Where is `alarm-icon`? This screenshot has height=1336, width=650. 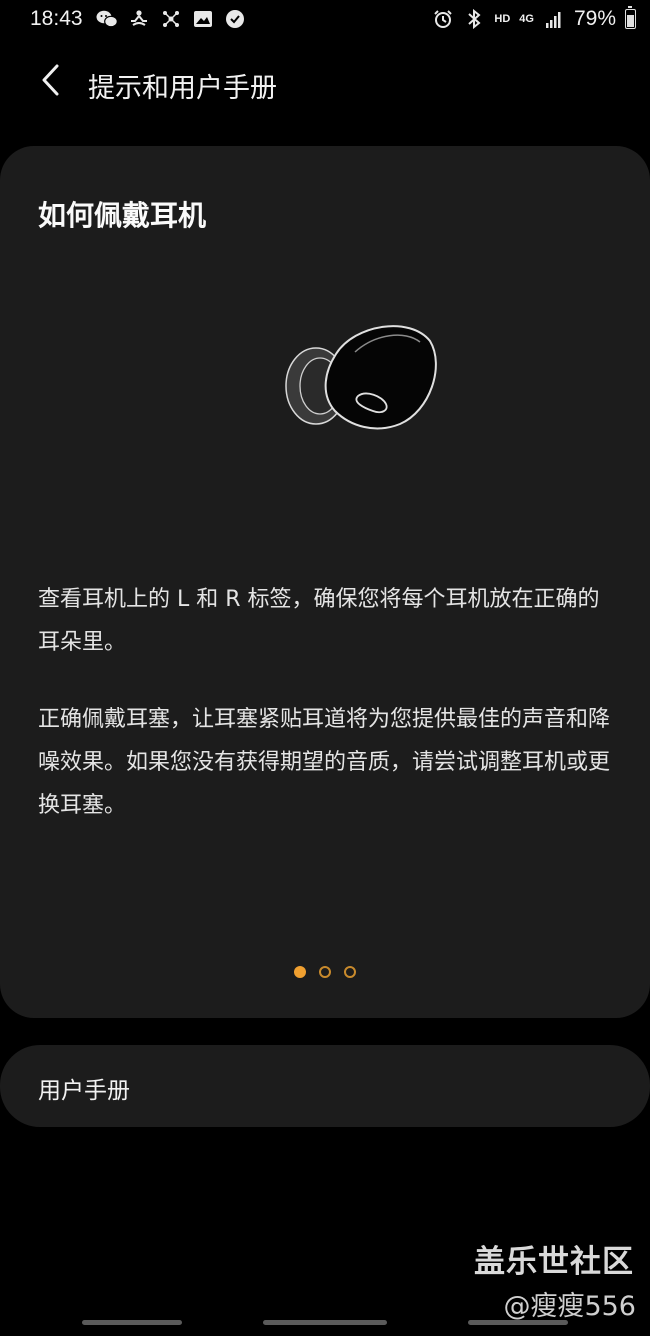
alarm-icon is located at coordinates (443, 19).